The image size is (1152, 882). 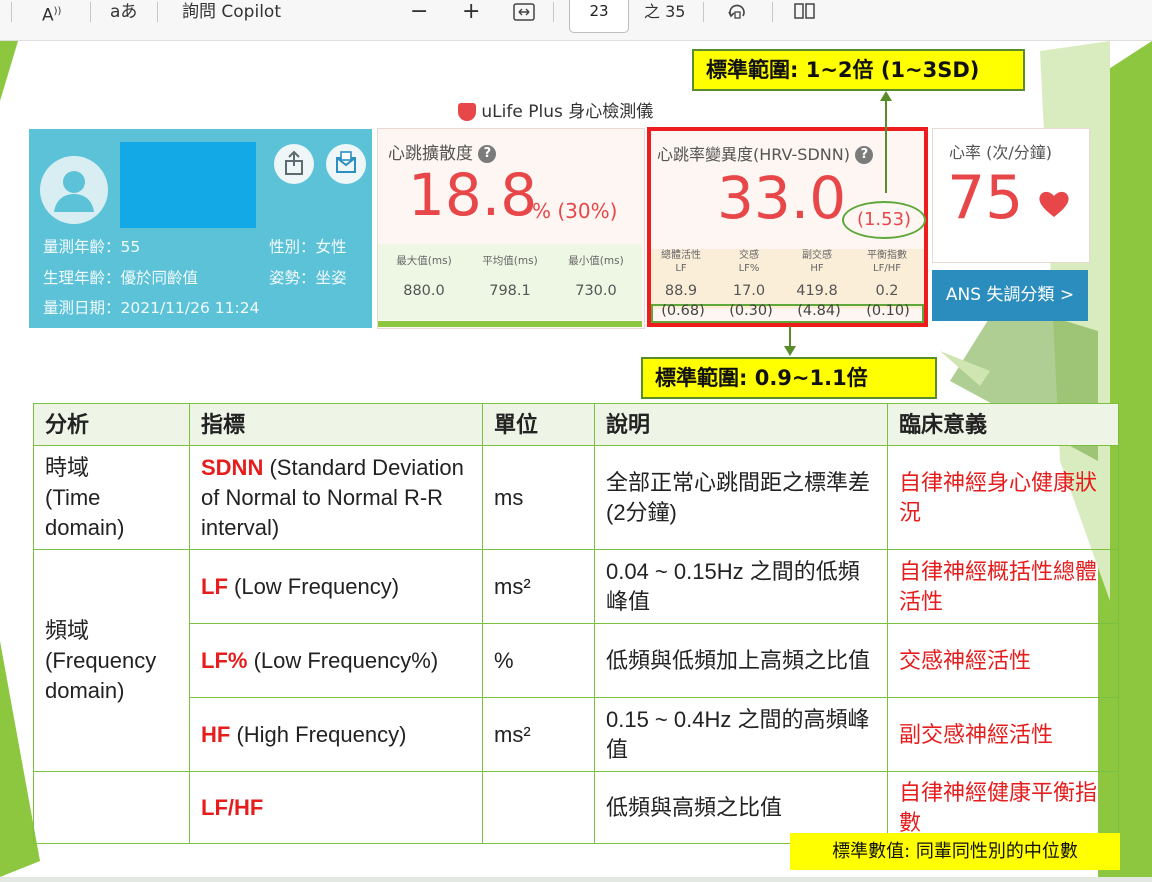 I want to click on indicator-keyword: SDNN, so click(x=232, y=467).